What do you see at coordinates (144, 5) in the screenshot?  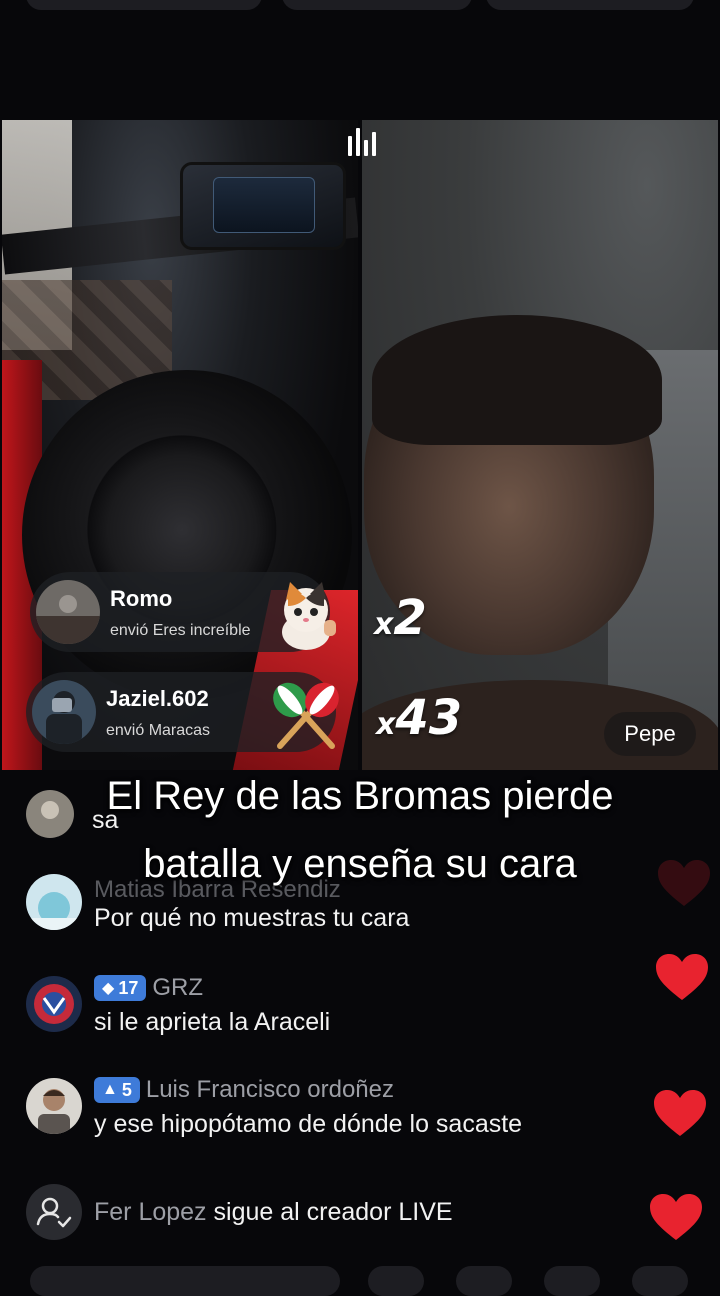 I see `top-pill-left` at bounding box center [144, 5].